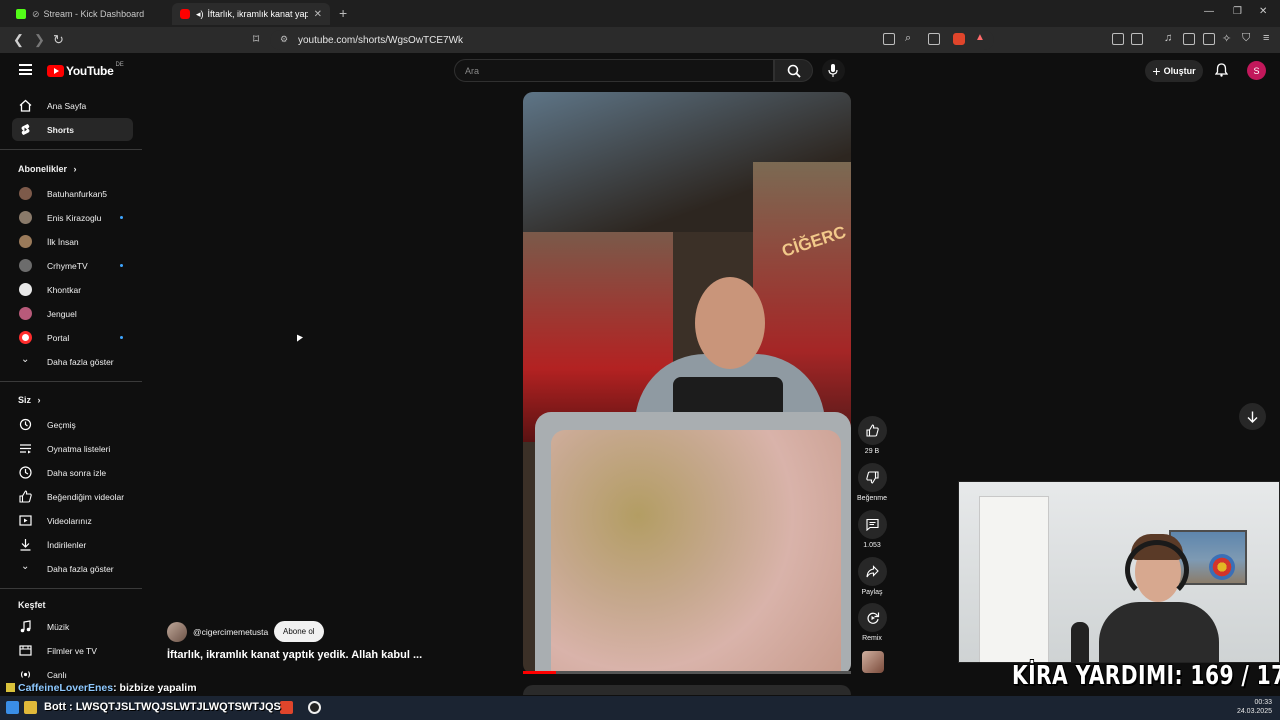  Describe the element at coordinates (85, 70) in the screenshot. I see `youtube-logo: YouTube DE` at that location.